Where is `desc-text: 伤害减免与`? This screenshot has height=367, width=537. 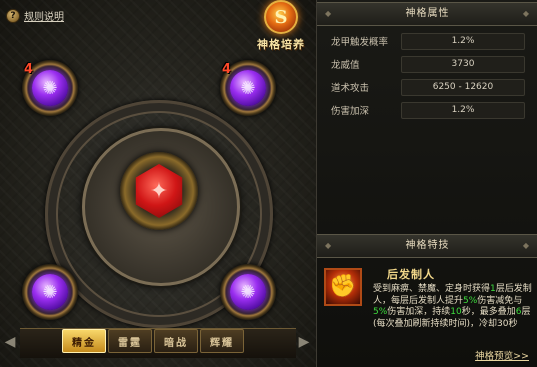
desc-text: 伤害减免与 is located at coordinates (500, 300).